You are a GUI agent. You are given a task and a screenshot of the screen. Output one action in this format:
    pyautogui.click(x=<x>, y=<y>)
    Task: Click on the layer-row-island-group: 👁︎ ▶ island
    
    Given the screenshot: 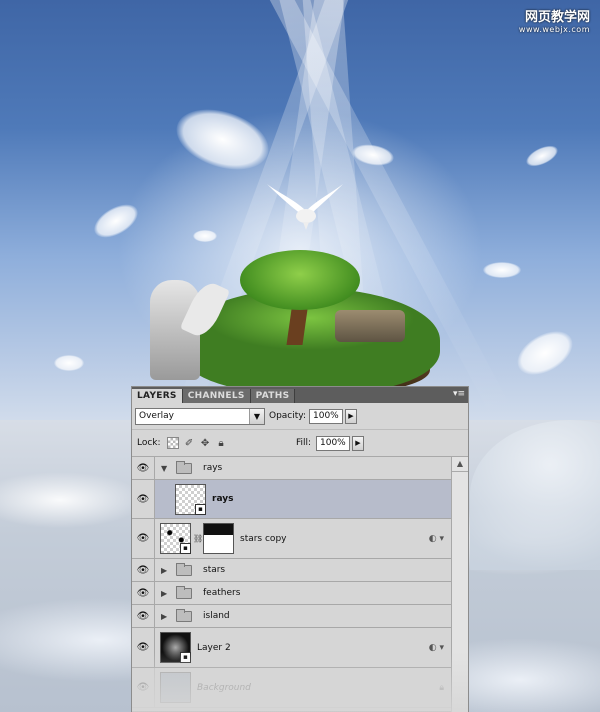 What is the action you would take?
    pyautogui.click(x=292, y=616)
    